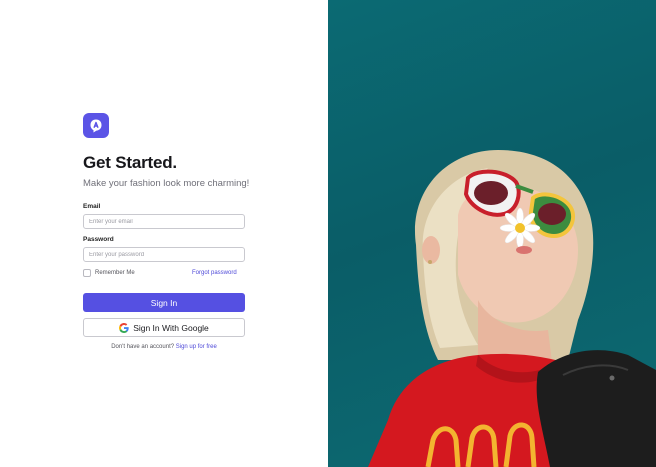 Image resolution: width=656 pixels, height=467 pixels. I want to click on google-icon, so click(124, 327).